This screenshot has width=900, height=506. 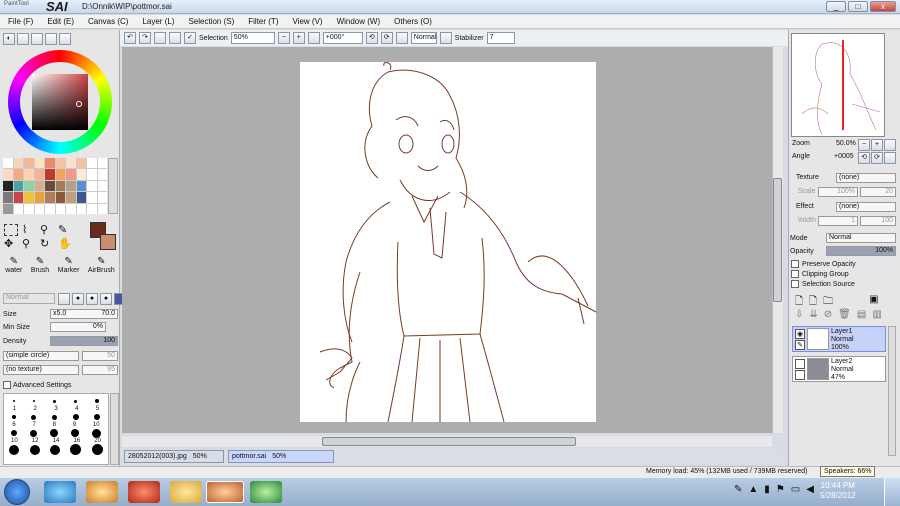 I want to click on nav-rotate-left-icon: ⟲, so click(x=864, y=158).